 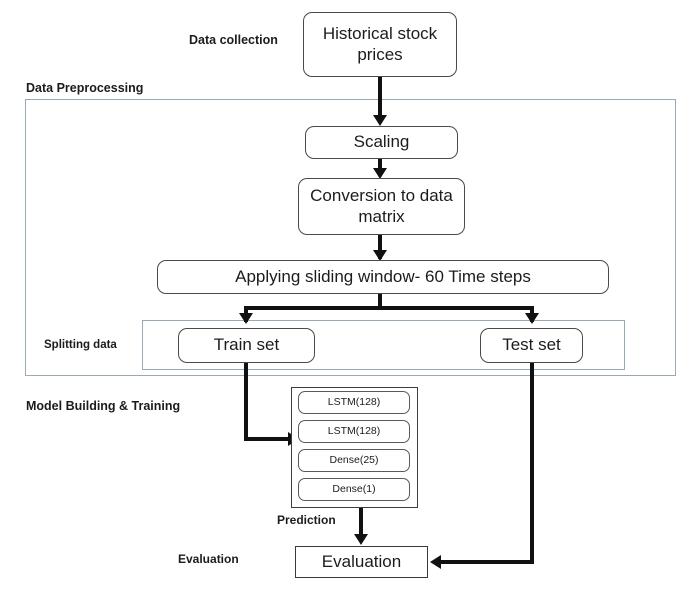 What do you see at coordinates (354, 431) in the screenshot?
I see `model-layer-lstm-2: LSTM(128)` at bounding box center [354, 431].